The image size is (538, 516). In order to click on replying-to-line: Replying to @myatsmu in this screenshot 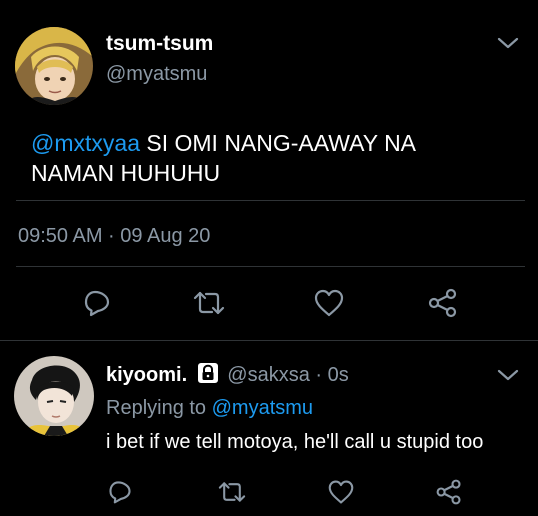, I will do `click(209, 408)`.